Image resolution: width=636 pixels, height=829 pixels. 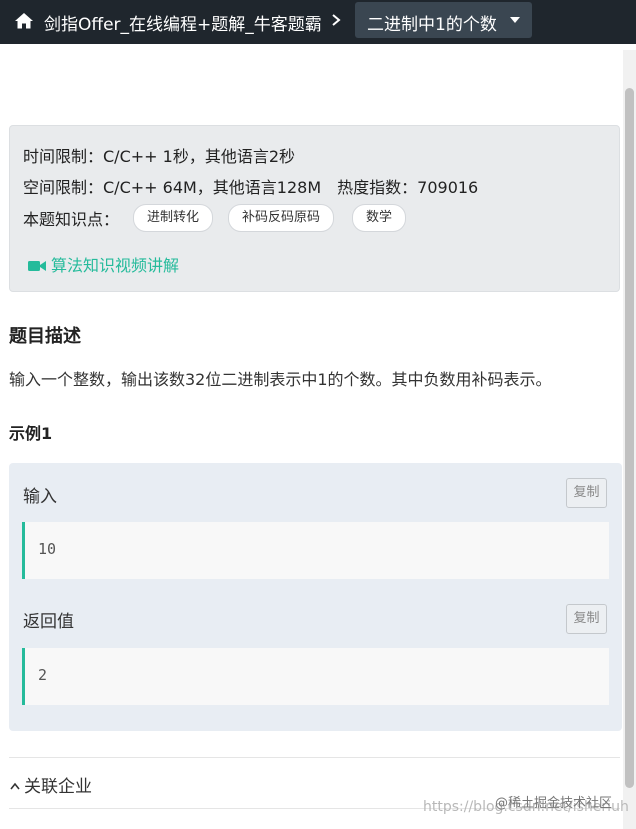 What do you see at coordinates (554, 803) in the screenshot?
I see `watermark-site: @稀土掘金技术社区` at bounding box center [554, 803].